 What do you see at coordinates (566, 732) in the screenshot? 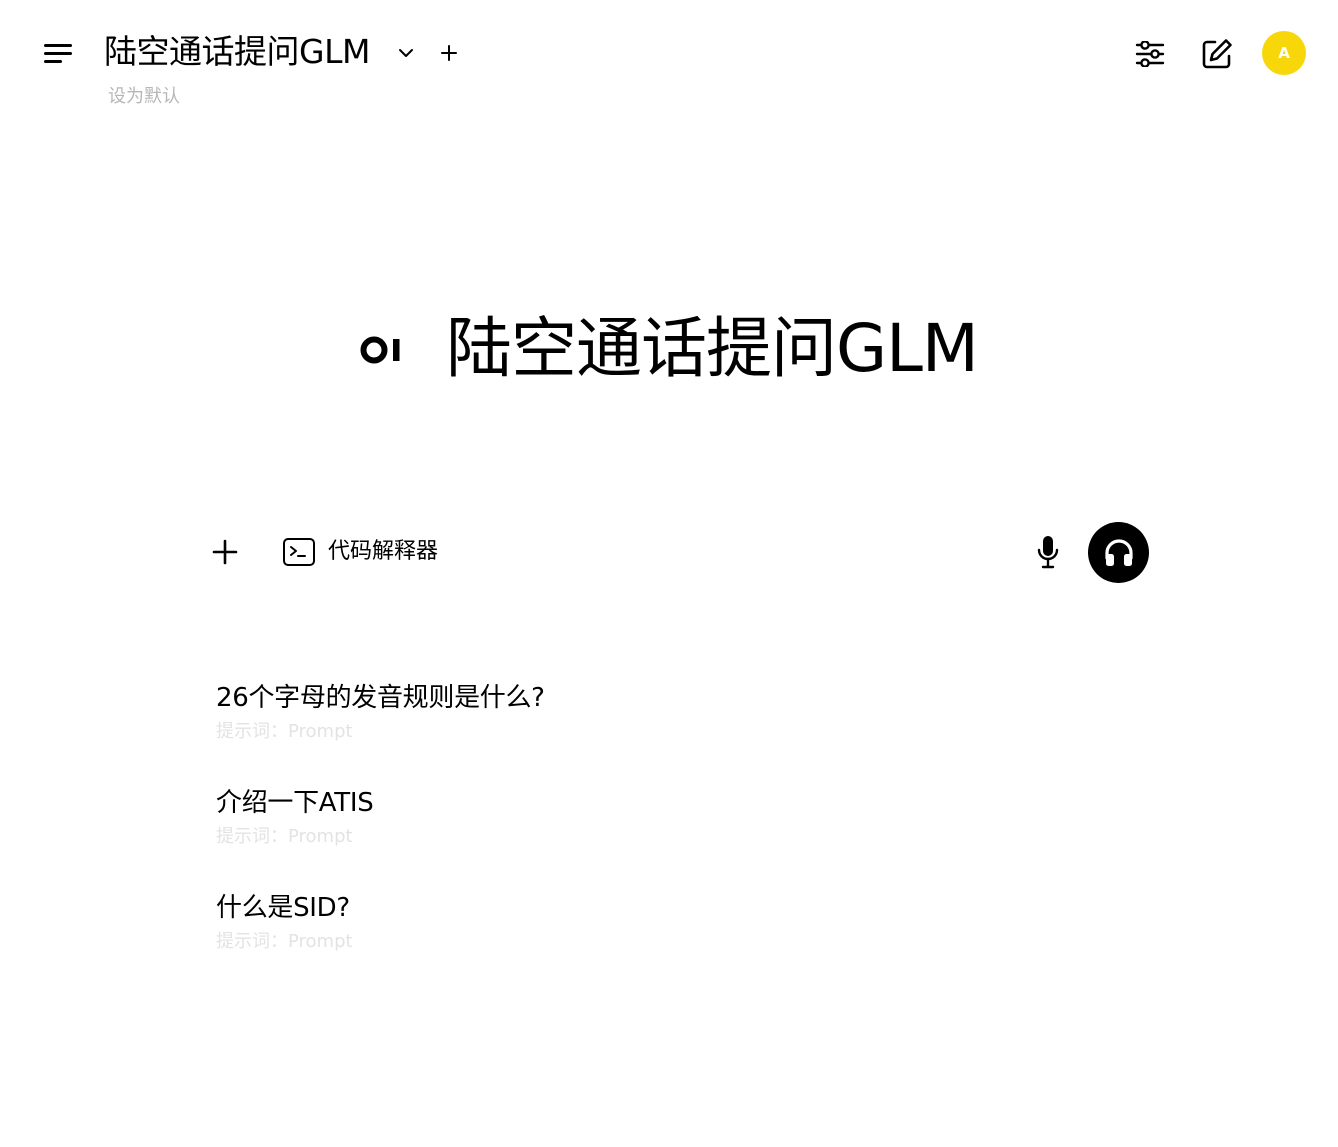
I see `suggestion-item: 26个字母的发音规则是什么? 提示词：Prompt` at bounding box center [566, 732].